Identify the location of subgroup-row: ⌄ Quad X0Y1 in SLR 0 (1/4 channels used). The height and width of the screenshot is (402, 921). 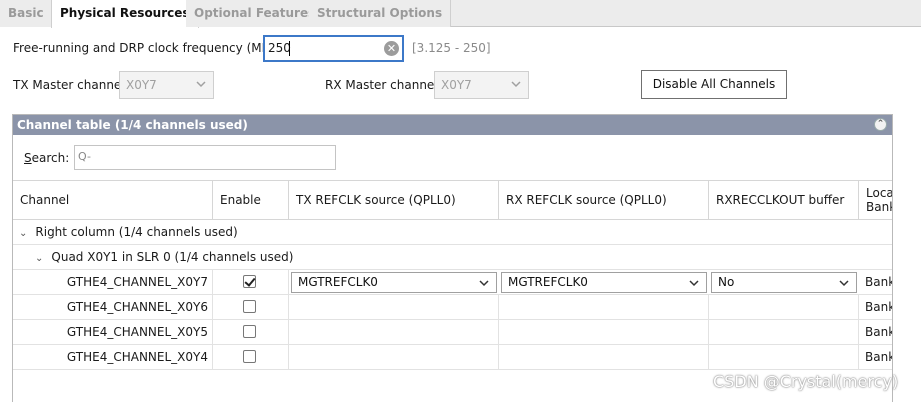
(452, 257).